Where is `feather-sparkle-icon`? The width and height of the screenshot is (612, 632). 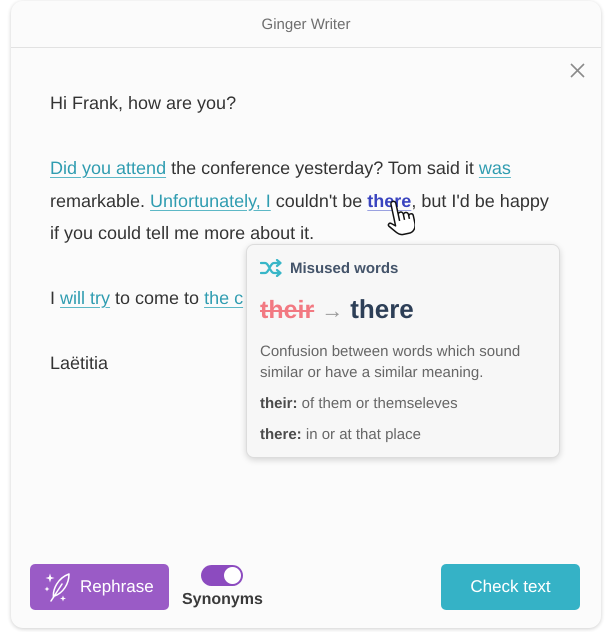
feather-sparkle-icon is located at coordinates (57, 587).